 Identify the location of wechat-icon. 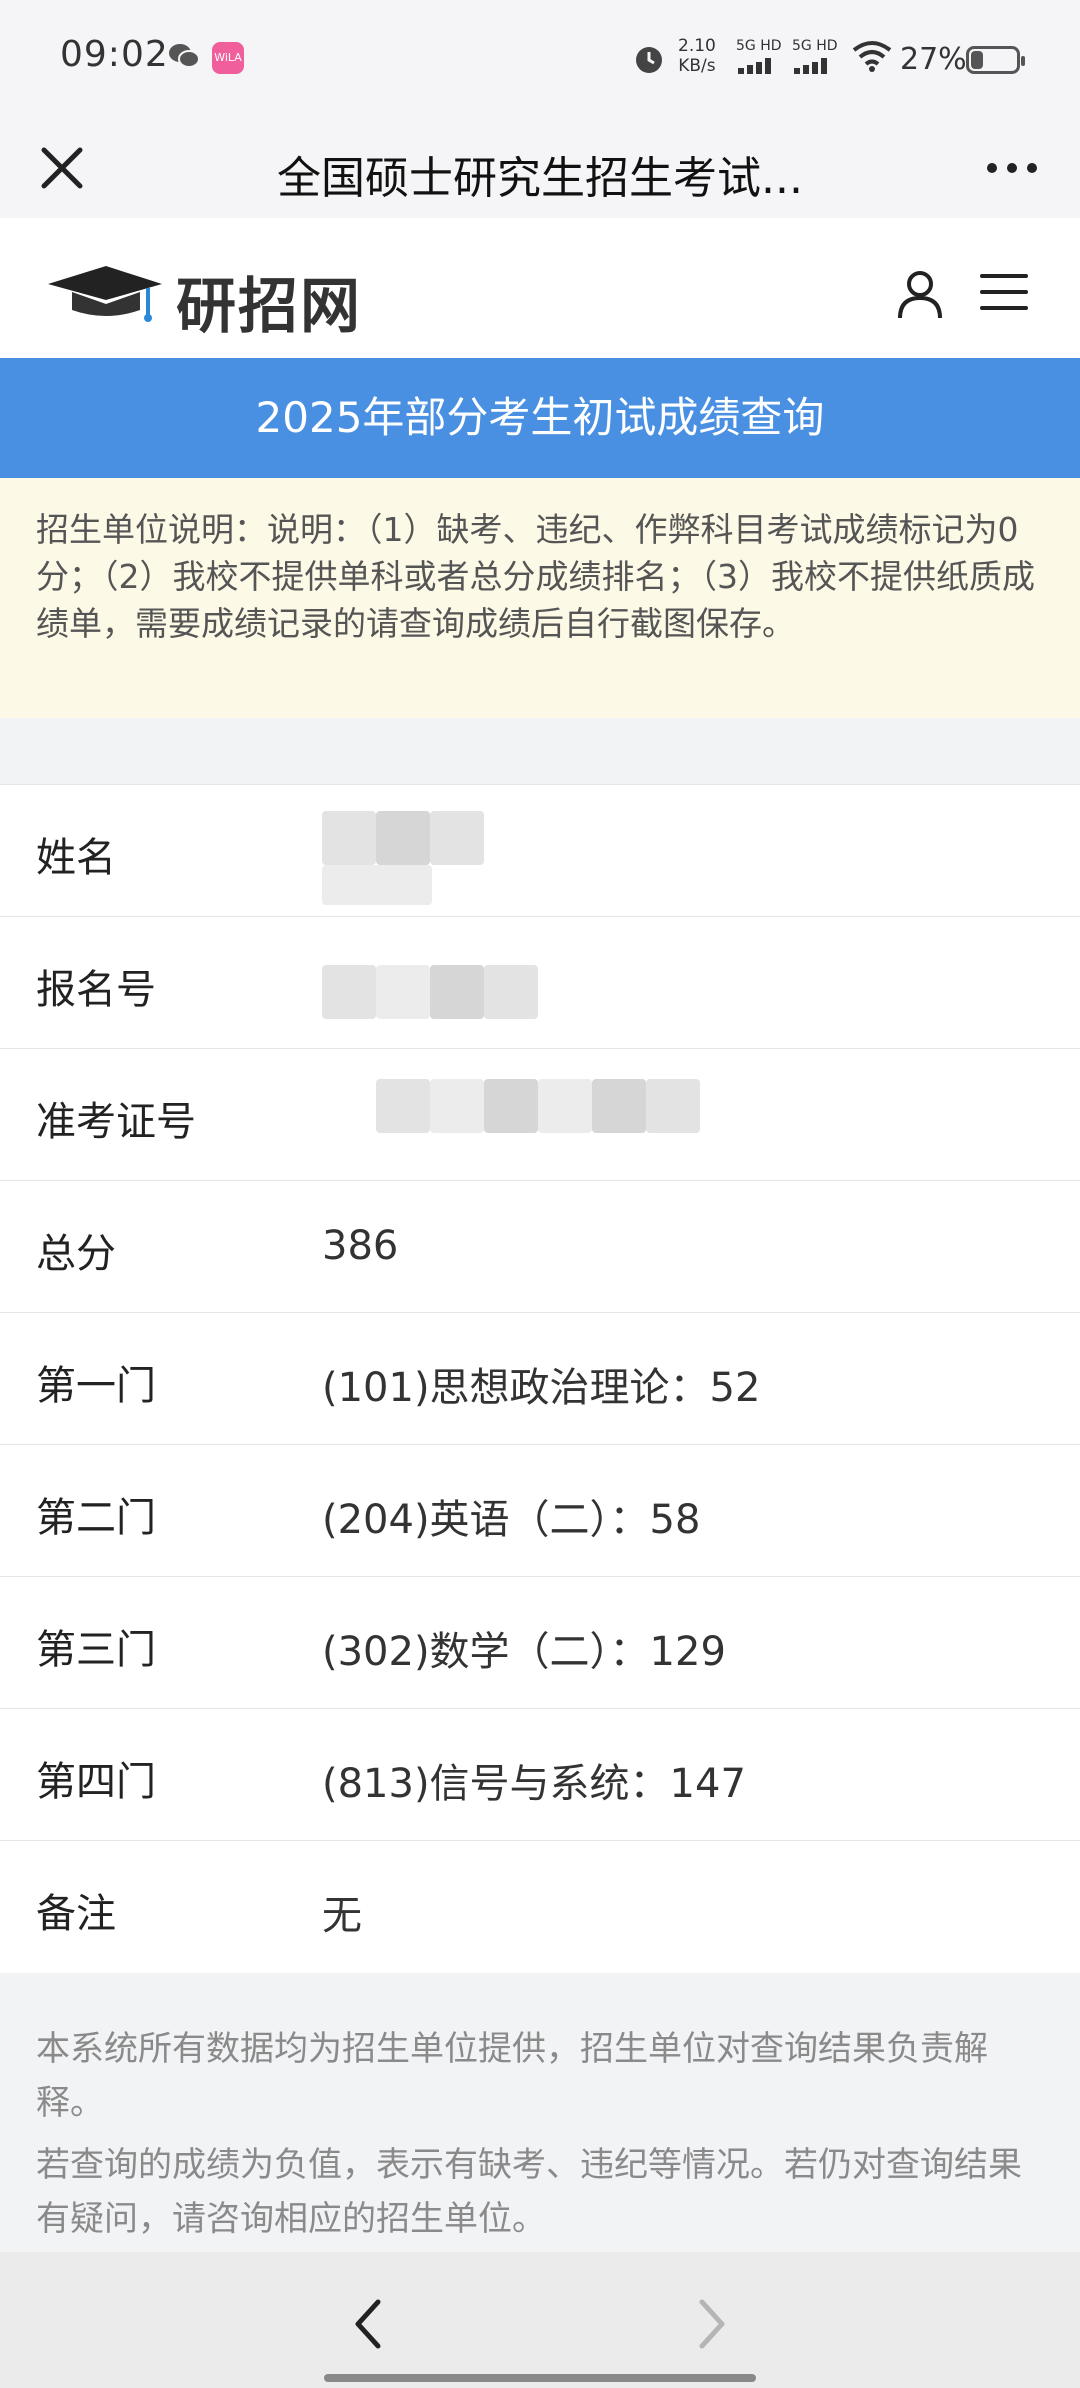
(184, 56).